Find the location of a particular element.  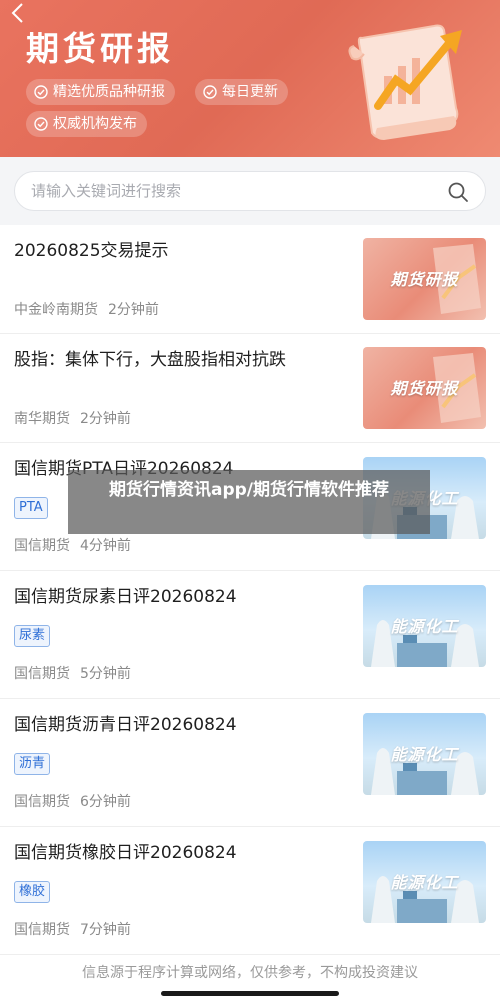

feature-tag-label: 每日更新 is located at coordinates (250, 92).